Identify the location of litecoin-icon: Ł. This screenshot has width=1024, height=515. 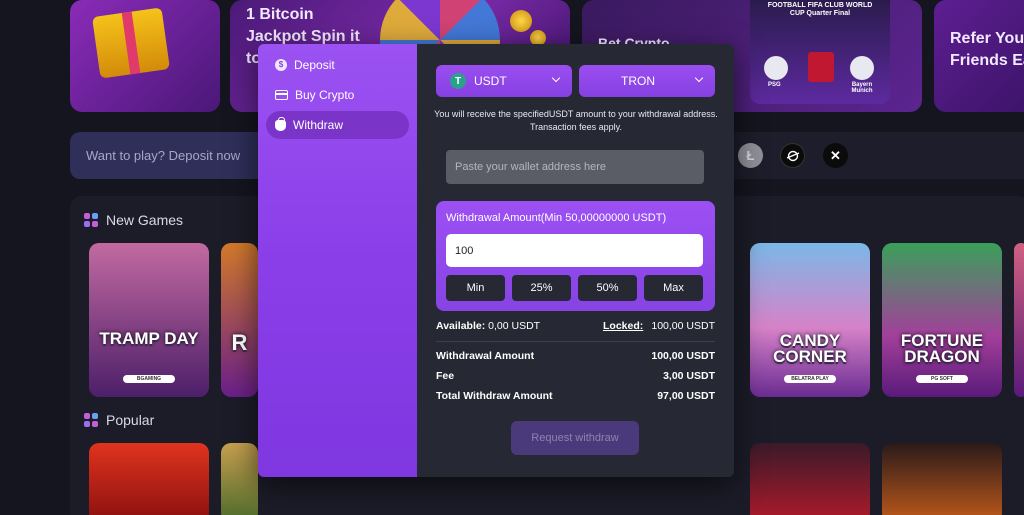
(750, 155).